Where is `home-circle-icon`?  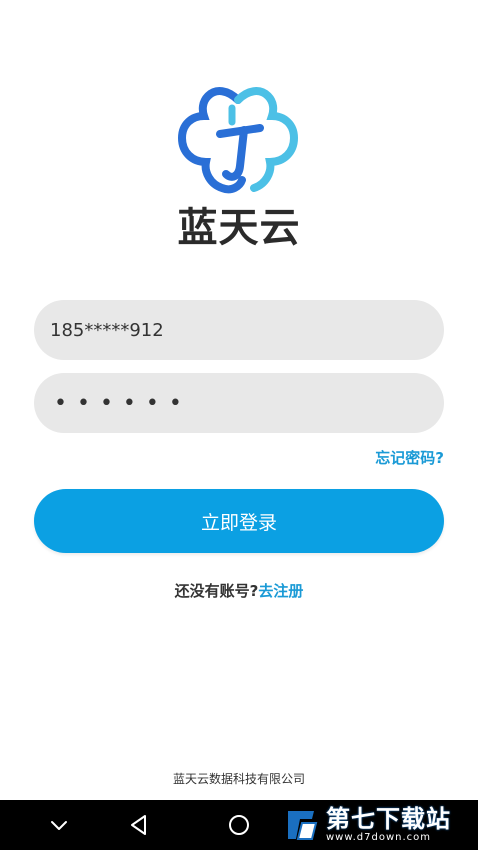
home-circle-icon is located at coordinates (239, 825).